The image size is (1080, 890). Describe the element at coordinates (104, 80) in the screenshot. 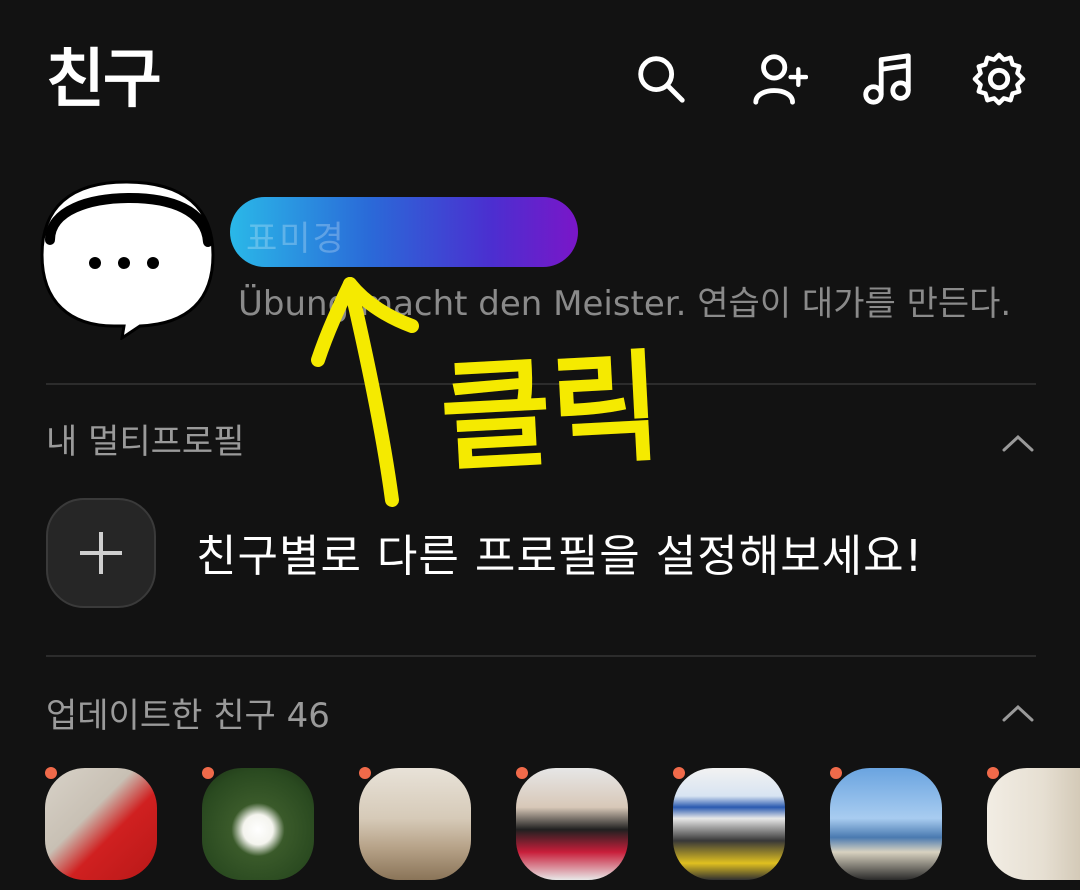

I see `page-title: 친구` at that location.